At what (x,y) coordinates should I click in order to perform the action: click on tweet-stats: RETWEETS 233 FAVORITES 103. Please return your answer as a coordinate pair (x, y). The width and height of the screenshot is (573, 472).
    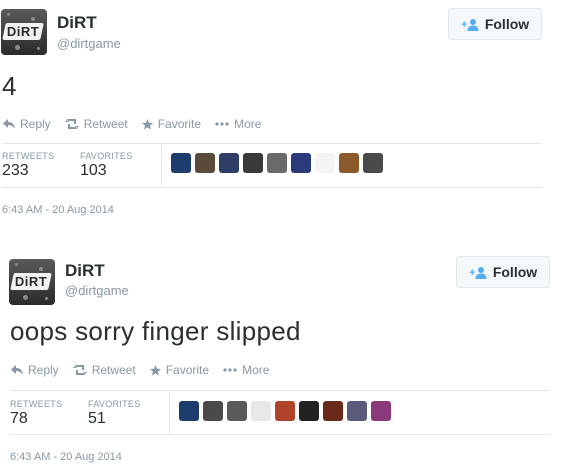
    Looking at the image, I should click on (272, 165).